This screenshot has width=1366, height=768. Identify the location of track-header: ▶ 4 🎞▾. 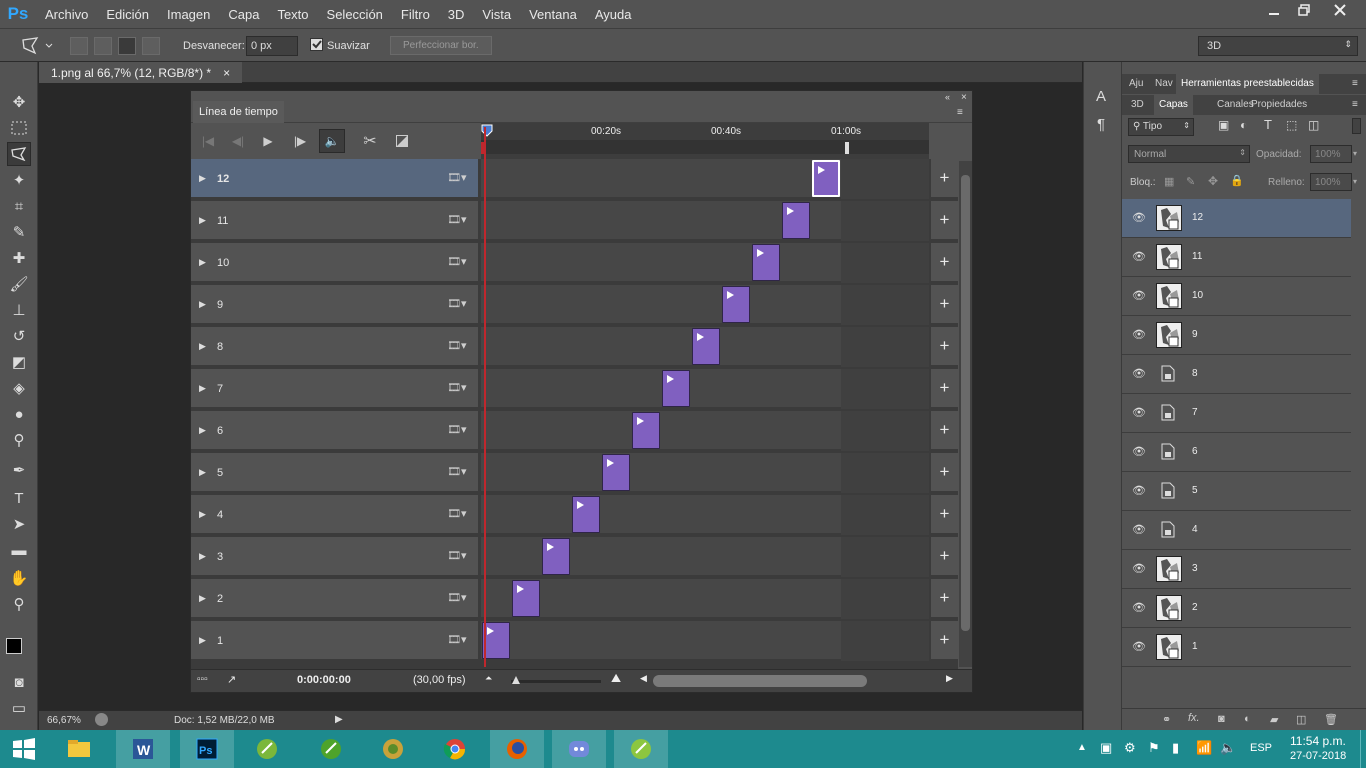
(334, 515).